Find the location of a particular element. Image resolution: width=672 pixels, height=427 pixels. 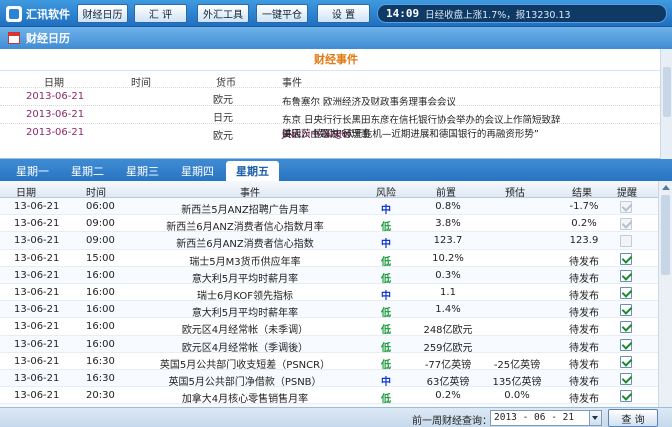

row-previous: 0.2% is located at coordinates (448, 396).